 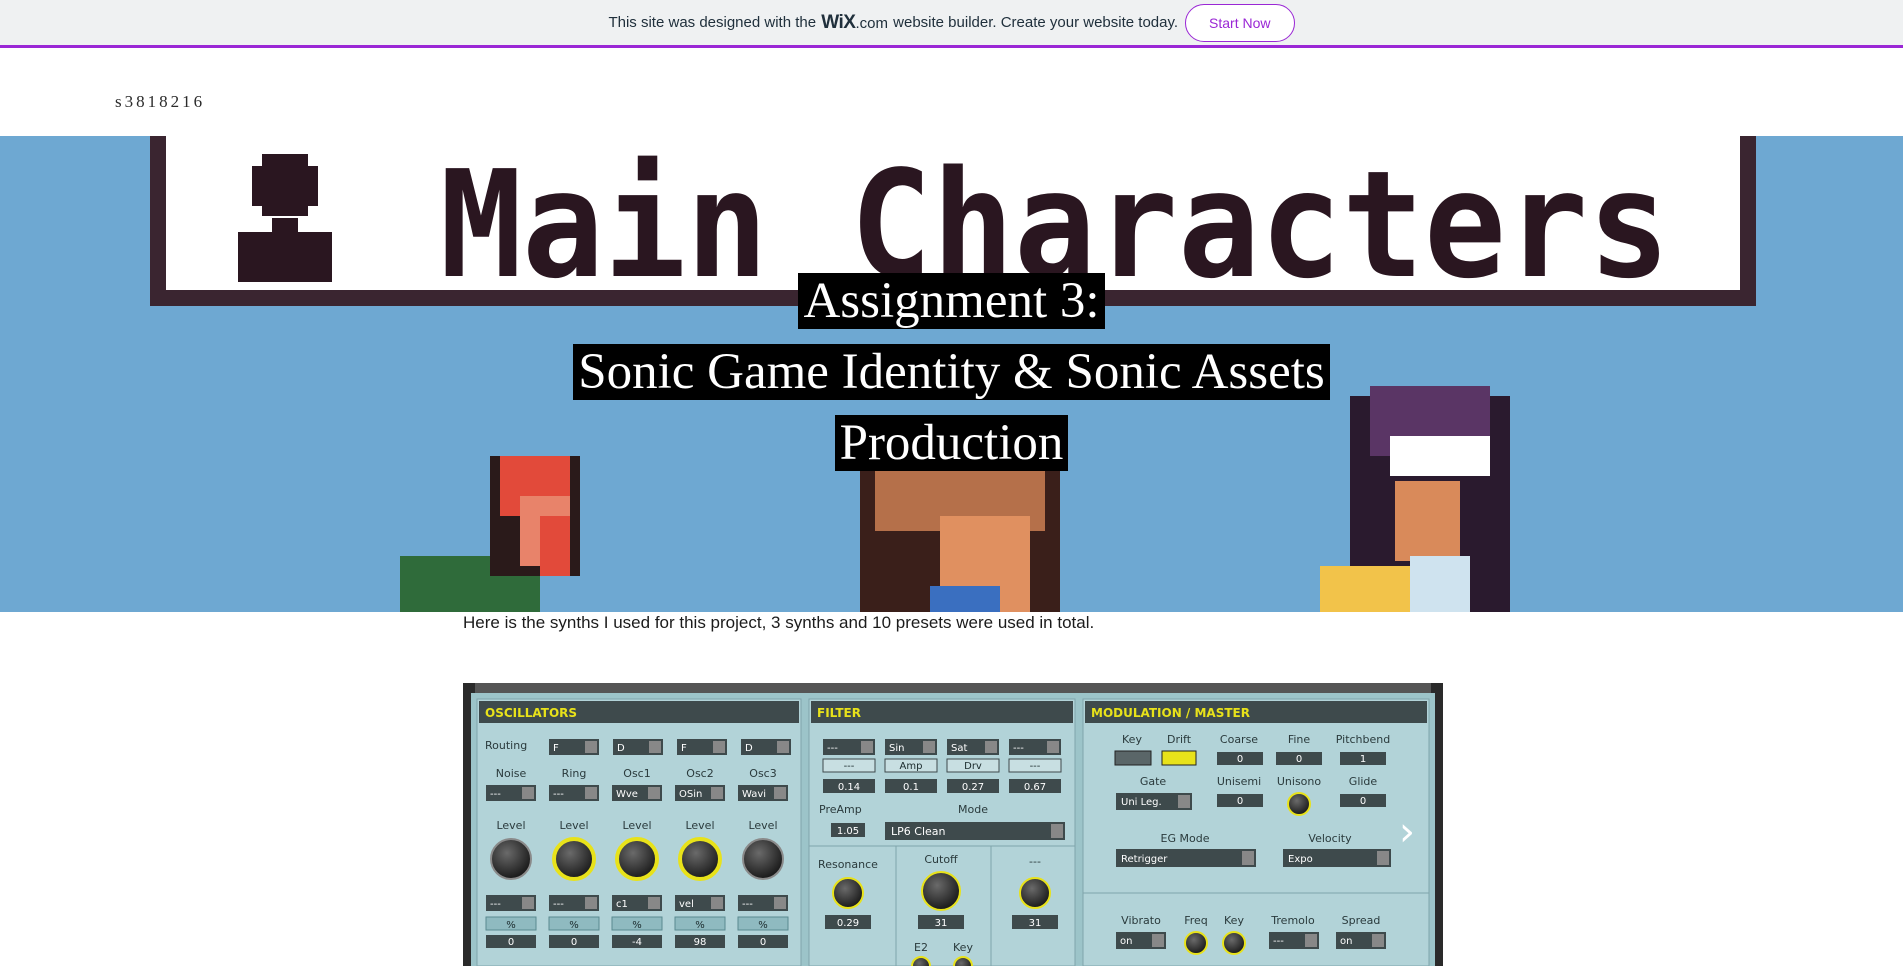 I want to click on title-line-2: Sonic Game Identity & Sonic Assets, so click(x=951, y=372).